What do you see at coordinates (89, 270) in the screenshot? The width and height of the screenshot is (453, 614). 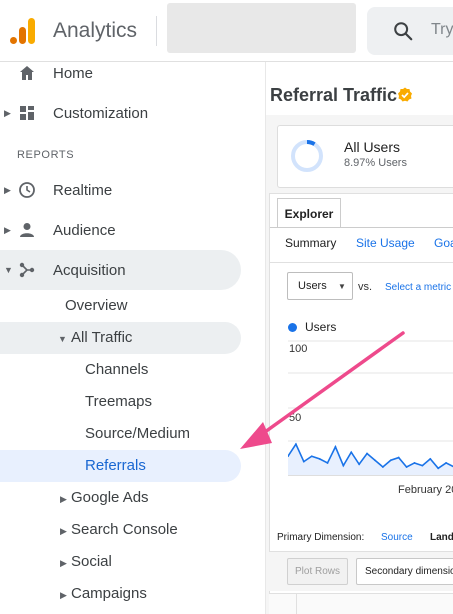 I see `sidebar-item-label: Acquisition` at bounding box center [89, 270].